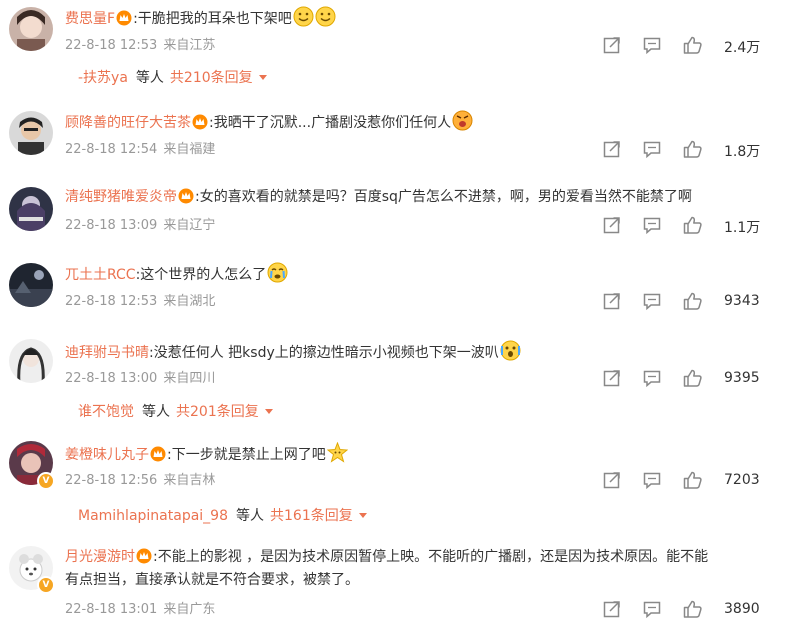 This screenshot has height=627, width=786. What do you see at coordinates (189, 45) in the screenshot?
I see `location: 来自江苏` at bounding box center [189, 45].